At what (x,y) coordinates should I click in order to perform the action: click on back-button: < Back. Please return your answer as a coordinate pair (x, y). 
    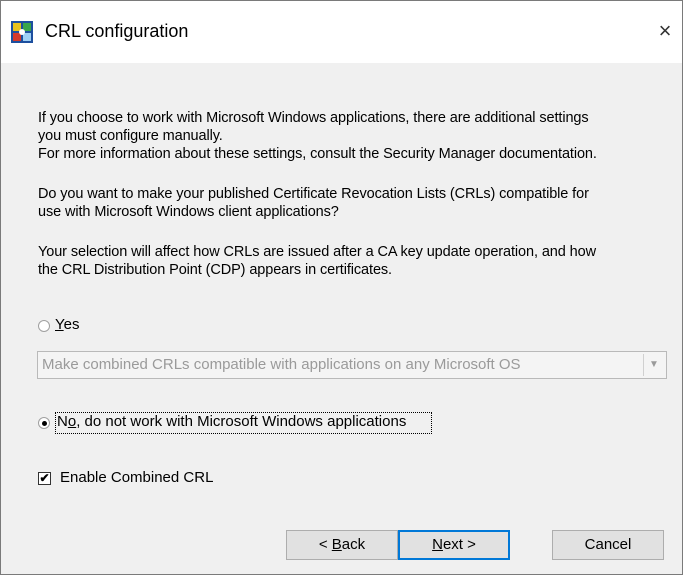
    Looking at the image, I should click on (342, 545).